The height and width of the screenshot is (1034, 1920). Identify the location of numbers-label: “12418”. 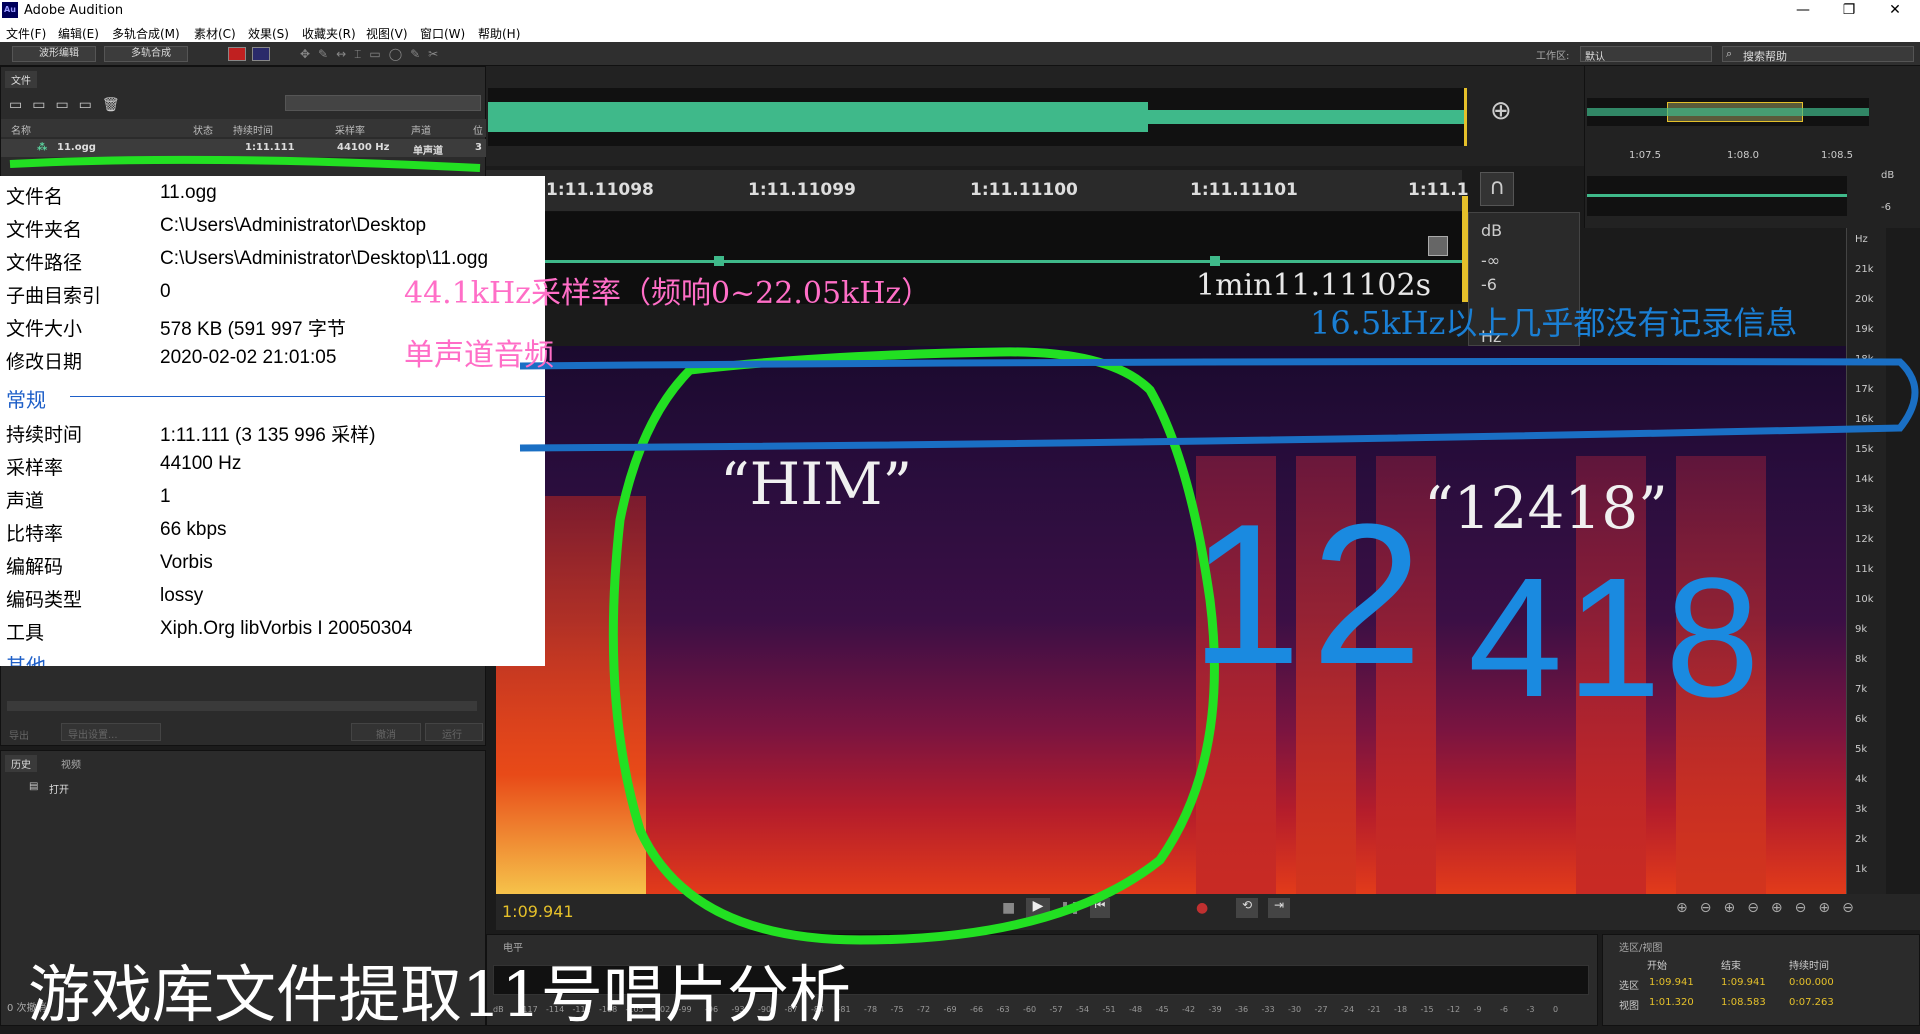
(1546, 508).